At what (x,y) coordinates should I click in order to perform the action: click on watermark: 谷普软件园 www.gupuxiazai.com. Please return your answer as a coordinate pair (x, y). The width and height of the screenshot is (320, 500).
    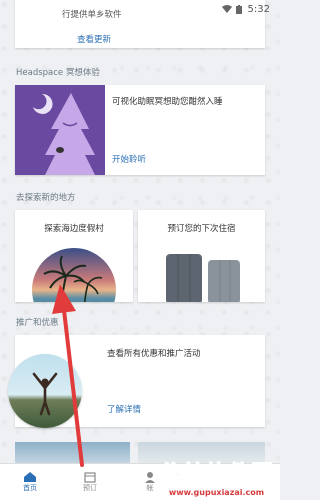
    Looking at the image, I should click on (216, 477).